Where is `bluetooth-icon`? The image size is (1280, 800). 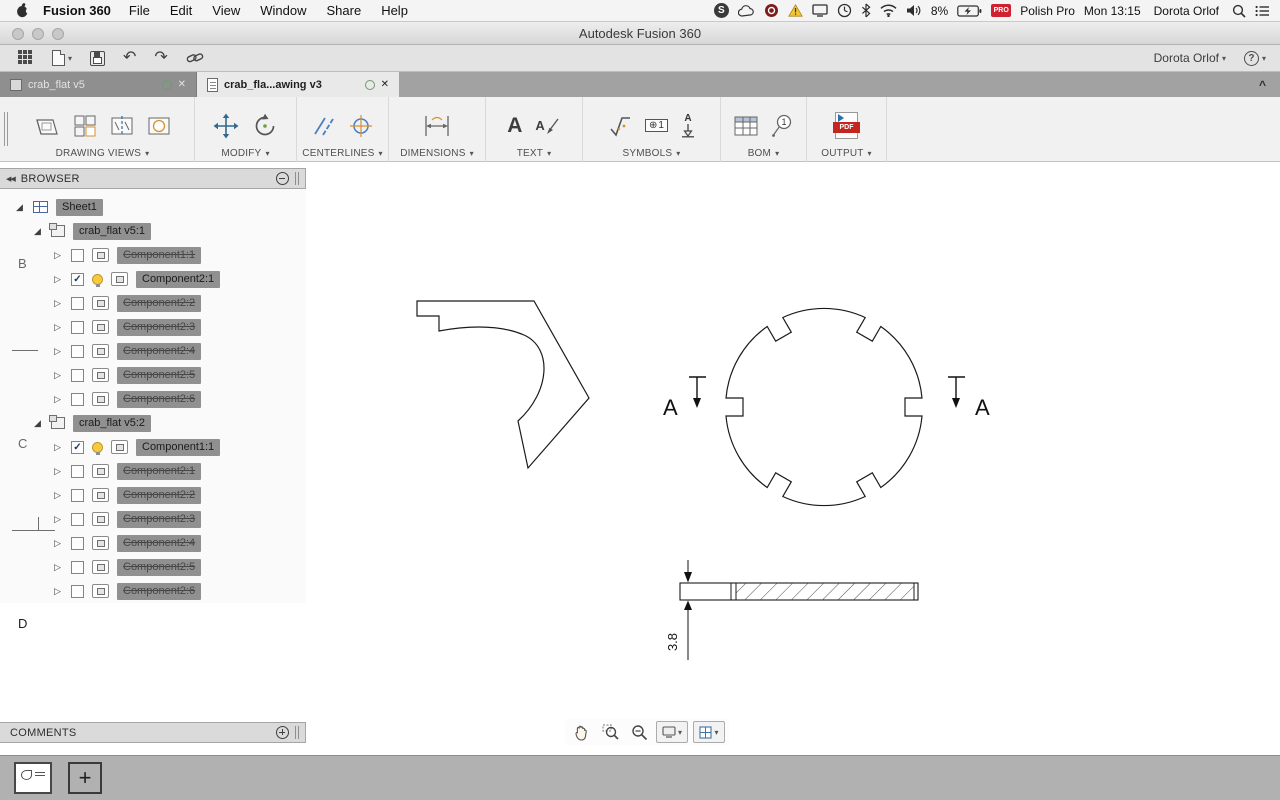 bluetooth-icon is located at coordinates (866, 10).